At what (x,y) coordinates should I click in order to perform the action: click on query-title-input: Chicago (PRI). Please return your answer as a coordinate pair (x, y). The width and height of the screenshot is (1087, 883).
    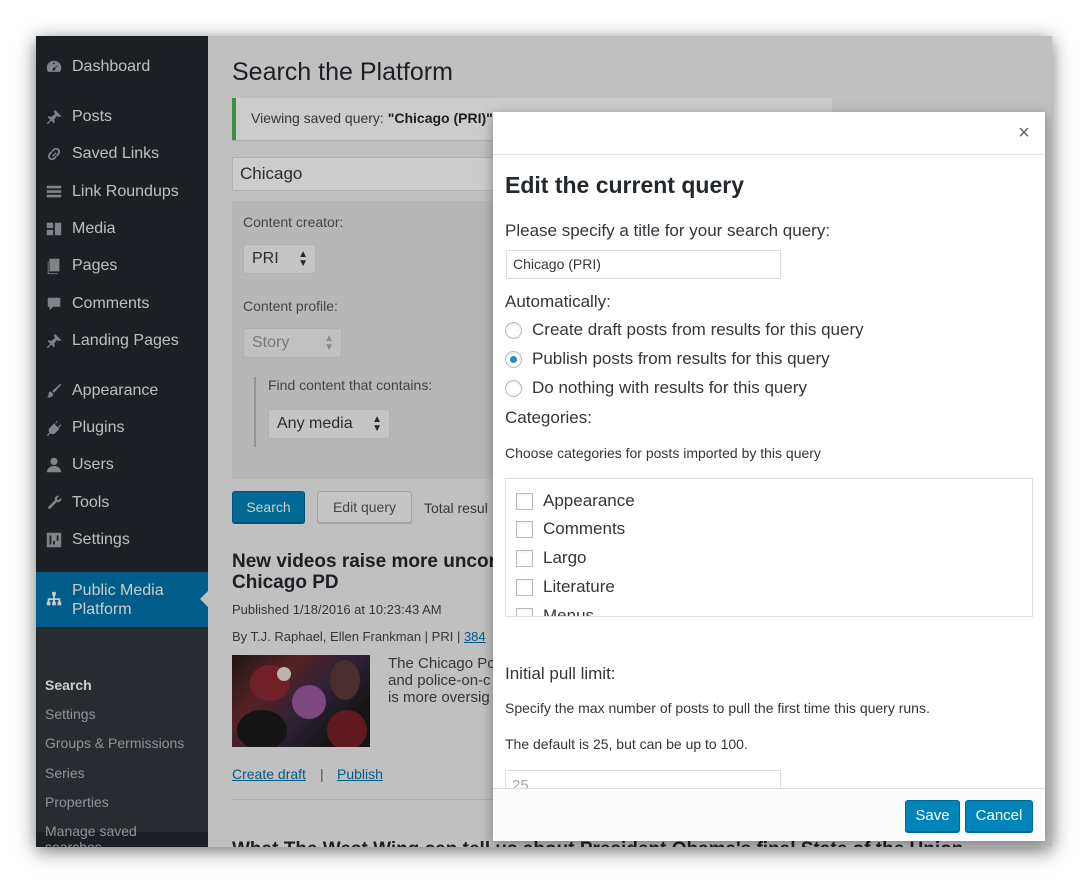
    Looking at the image, I should click on (643, 264).